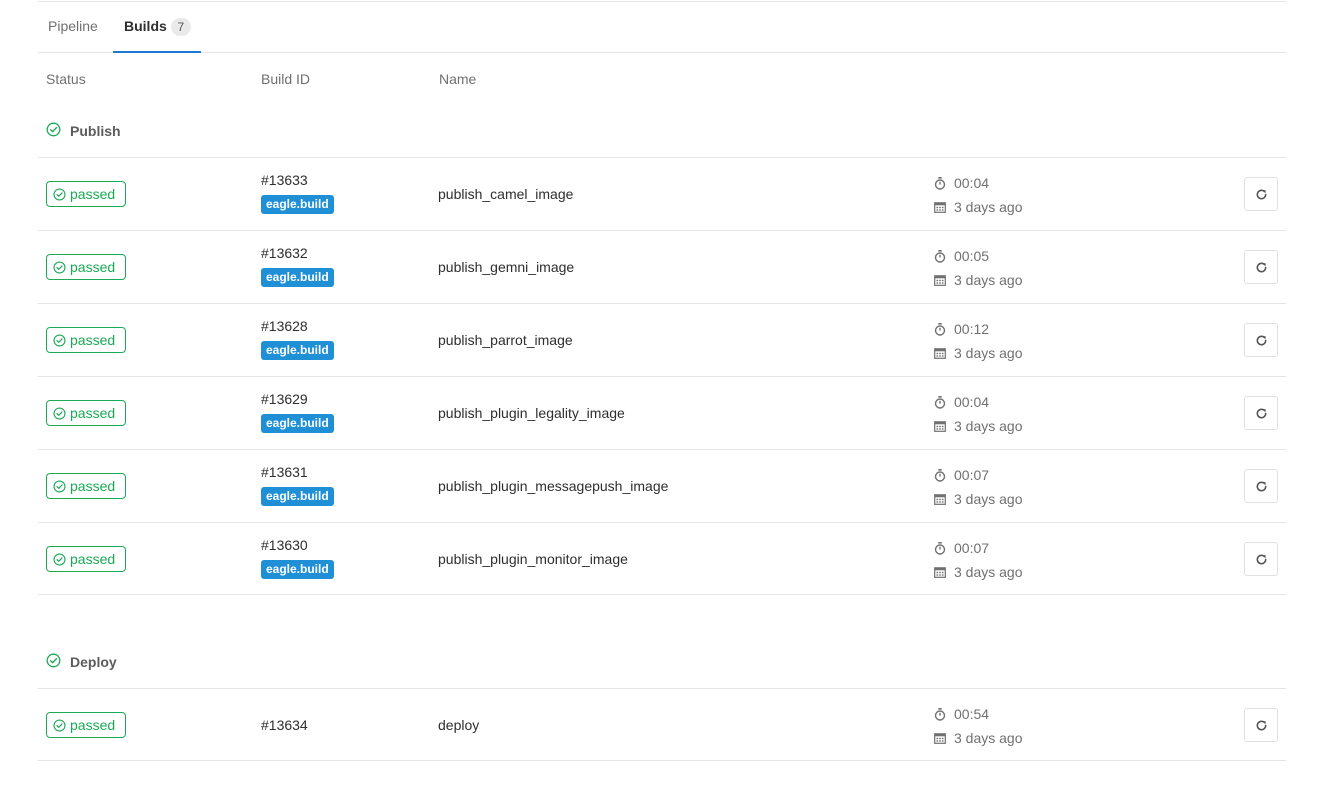 The image size is (1321, 789). I want to click on stage-header: Deploy, so click(81, 662).